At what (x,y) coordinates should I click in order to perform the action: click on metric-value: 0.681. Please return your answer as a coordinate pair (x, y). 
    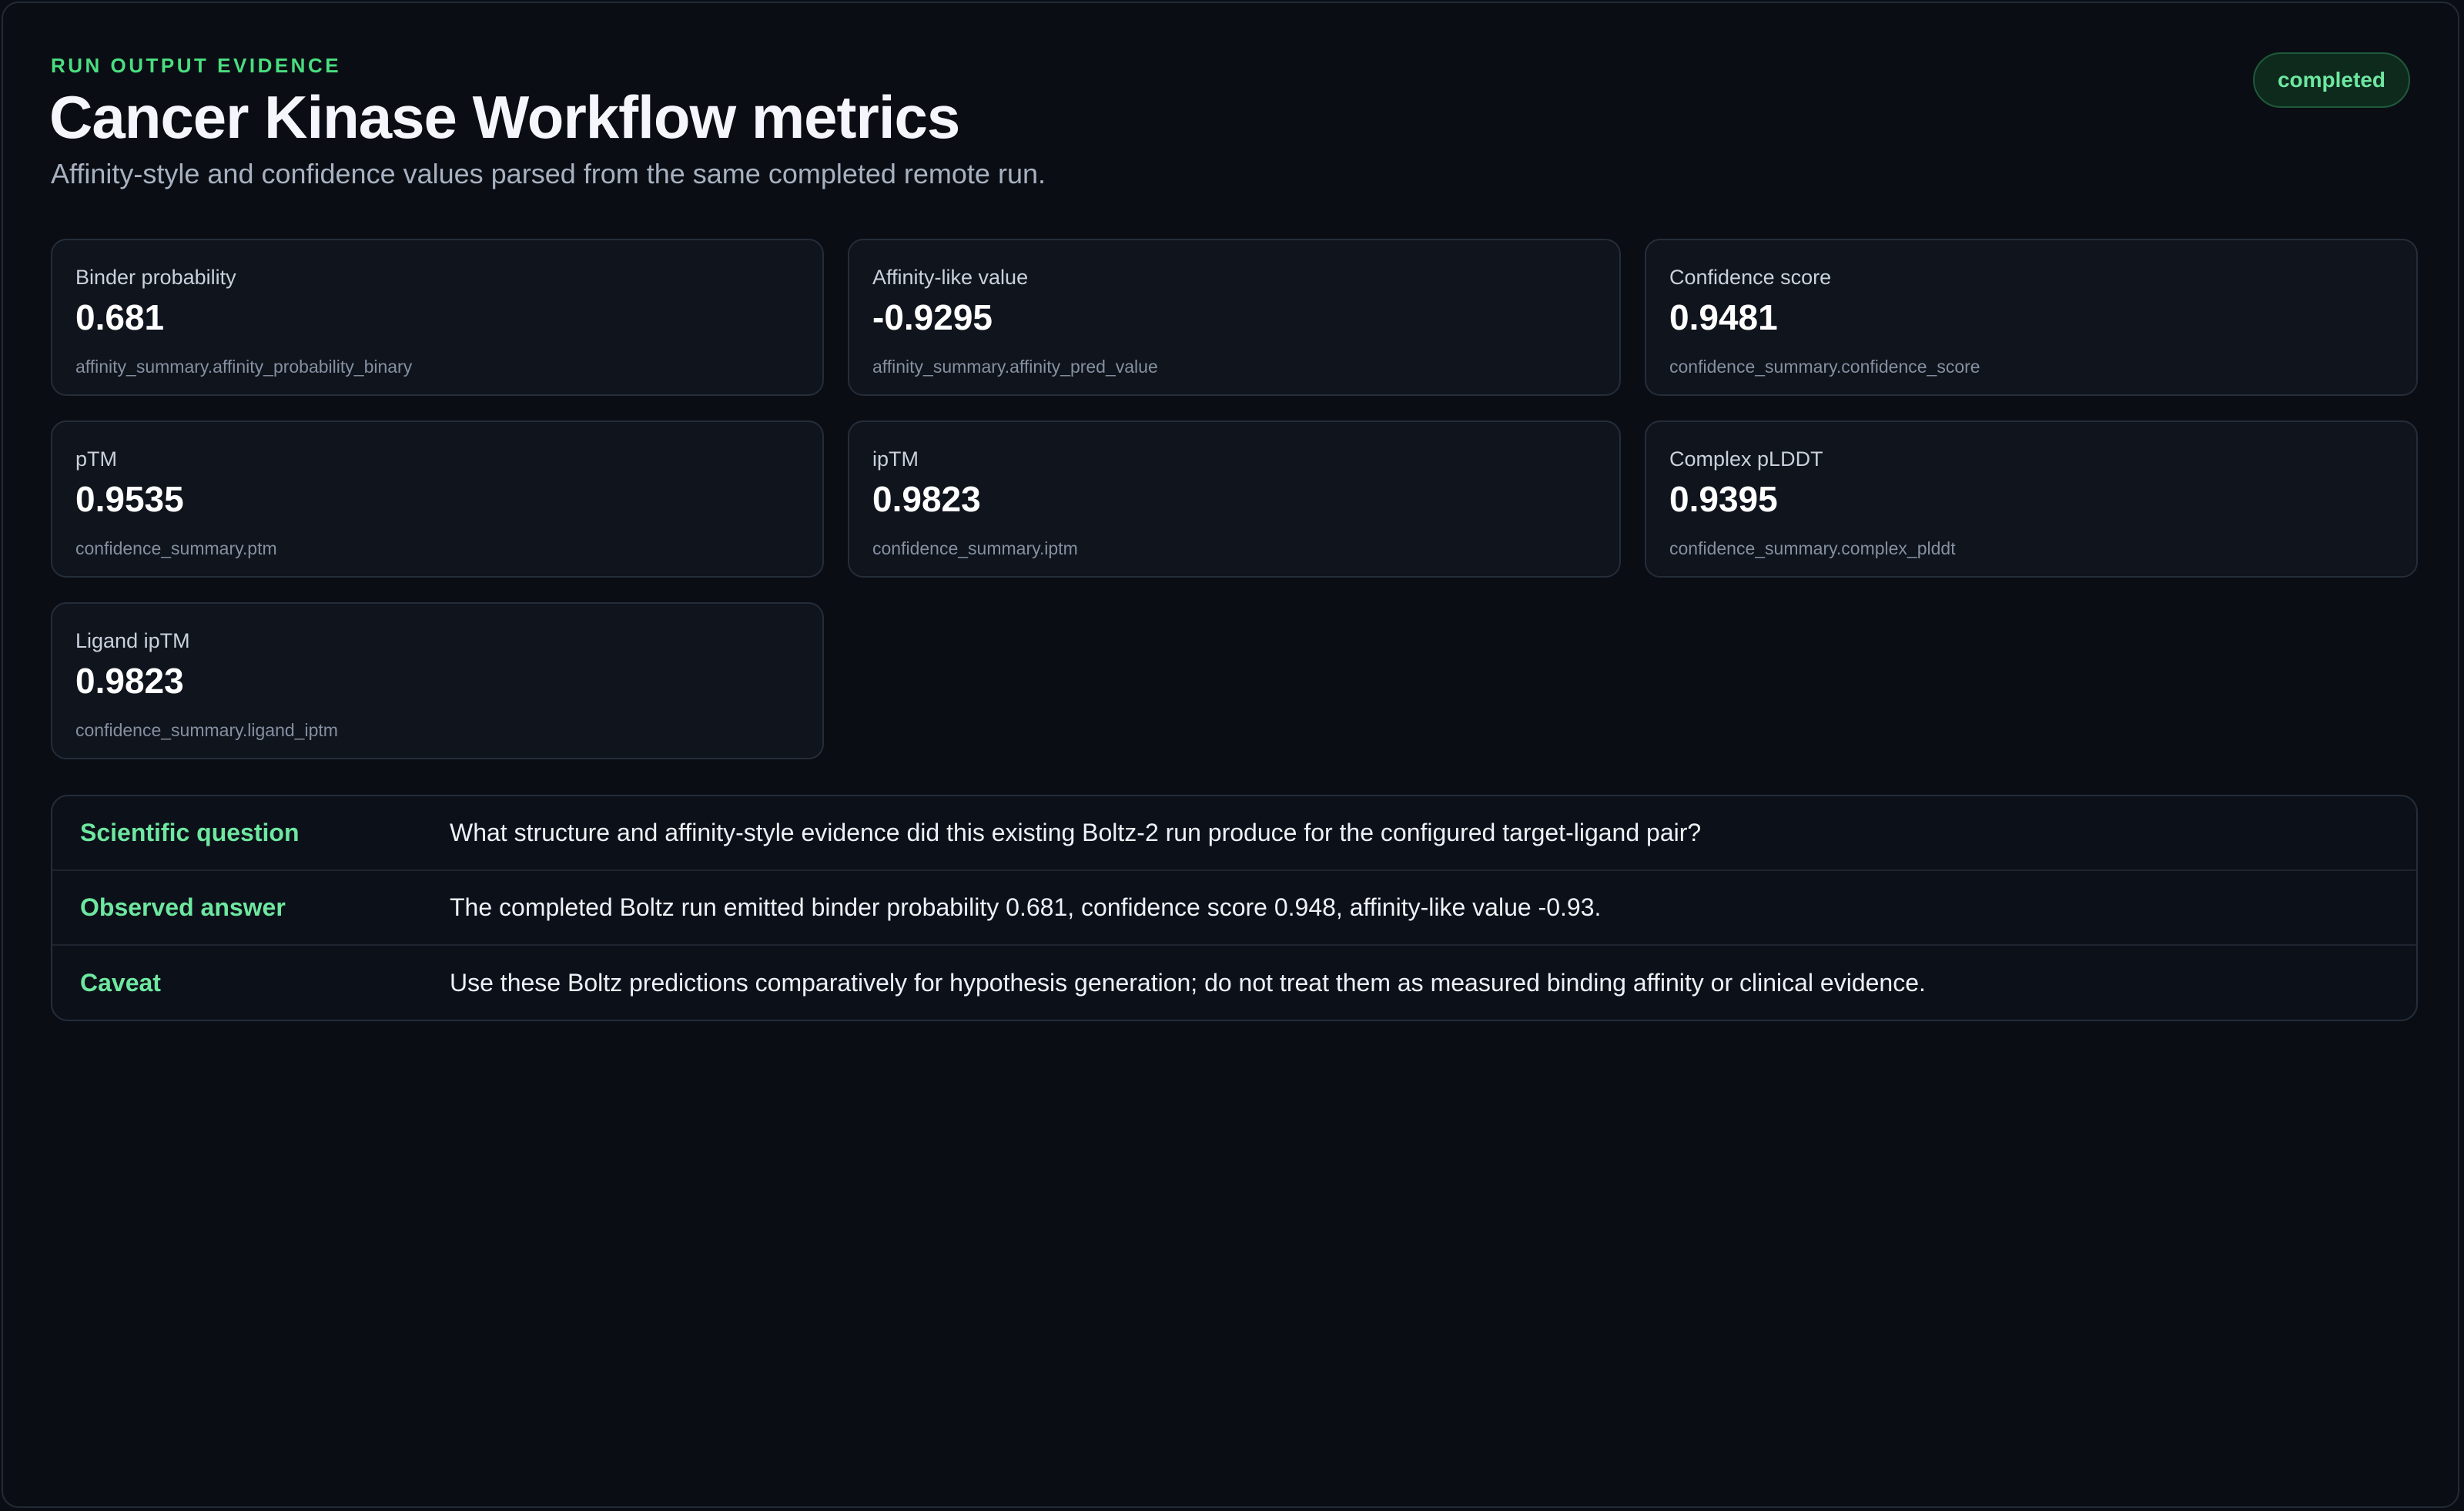
    Looking at the image, I should click on (120, 317).